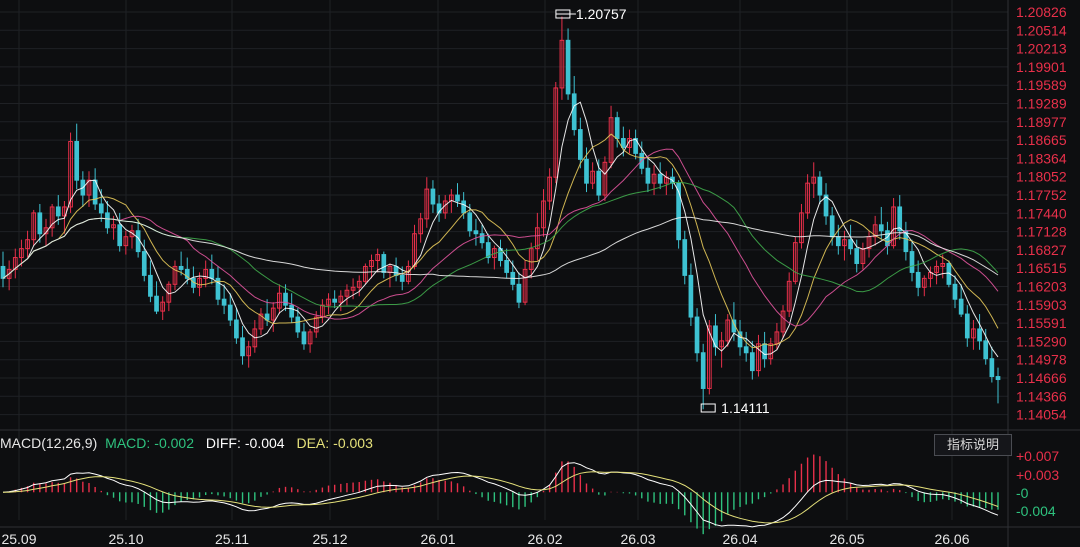 This screenshot has width=1080, height=547. I want to click on price-tick-label: 1.20514, so click(1041, 30).